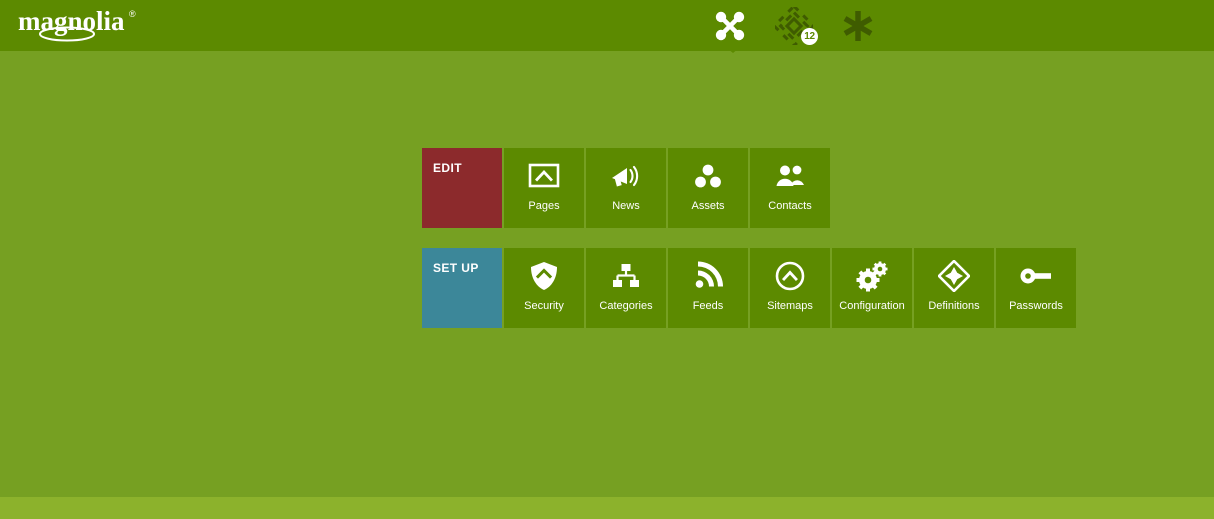 This screenshot has height=519, width=1214. Describe the element at coordinates (462, 288) in the screenshot. I see `group-label-tile-setup: SET UP` at that location.